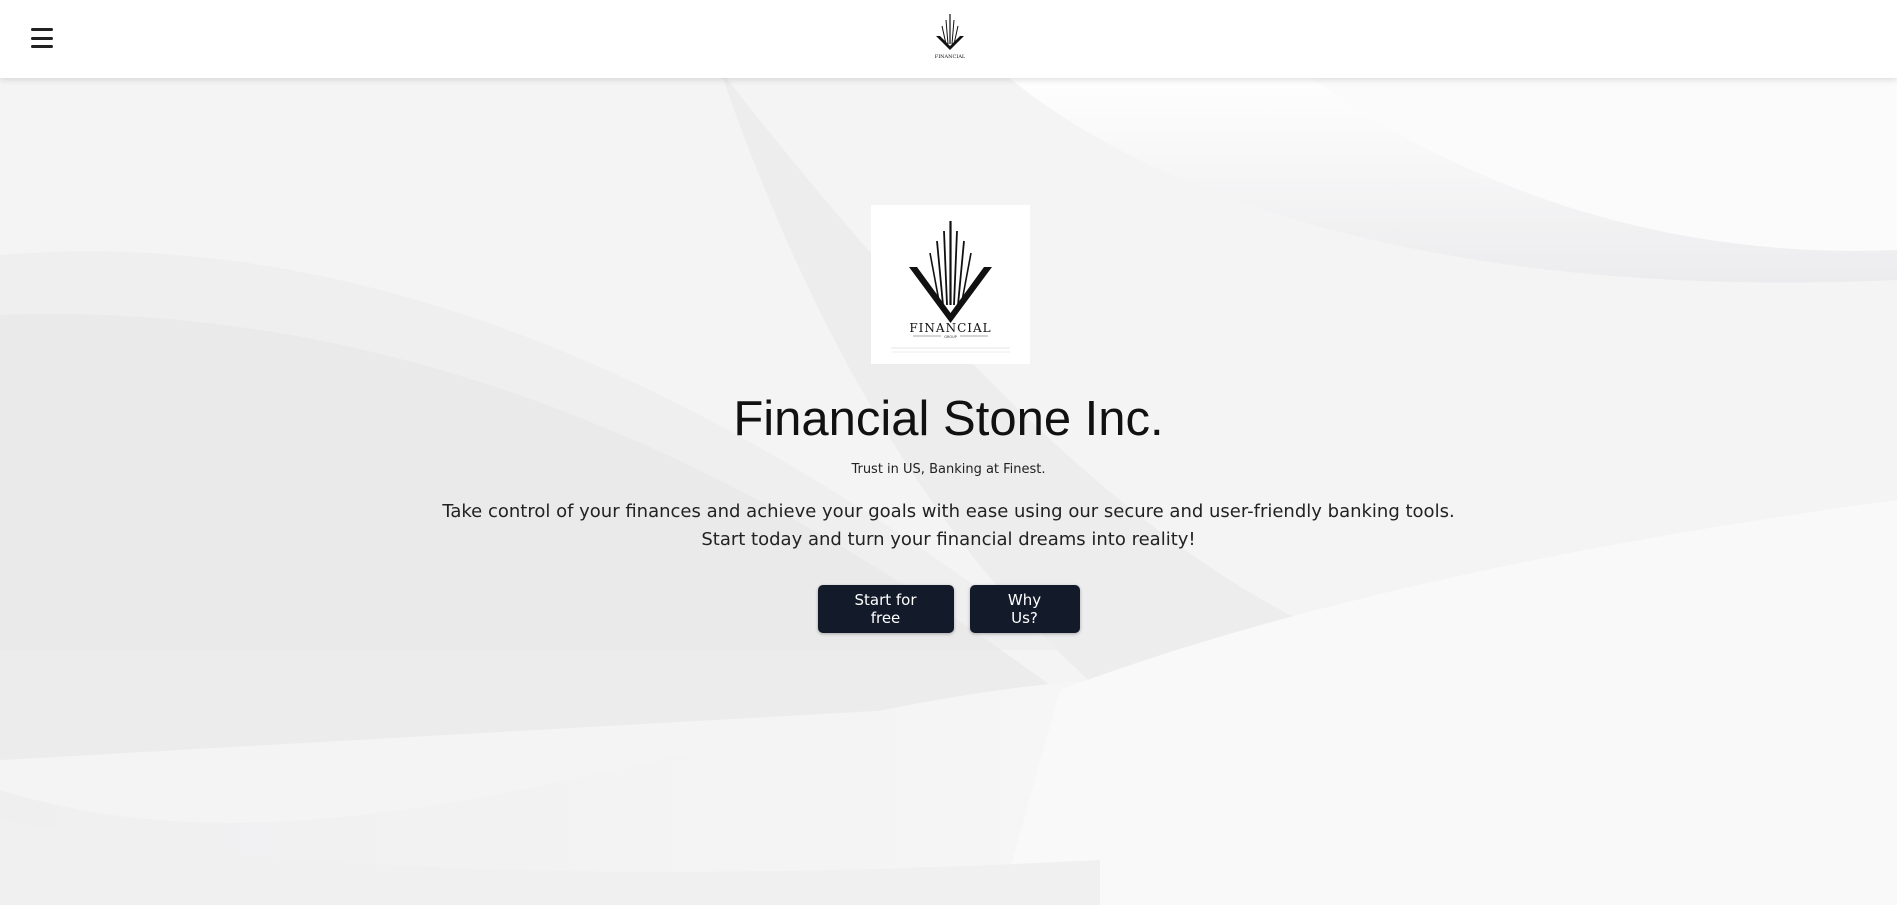 The width and height of the screenshot is (1897, 905). Describe the element at coordinates (1024, 609) in the screenshot. I see `why-us-button: Why Us?` at that location.